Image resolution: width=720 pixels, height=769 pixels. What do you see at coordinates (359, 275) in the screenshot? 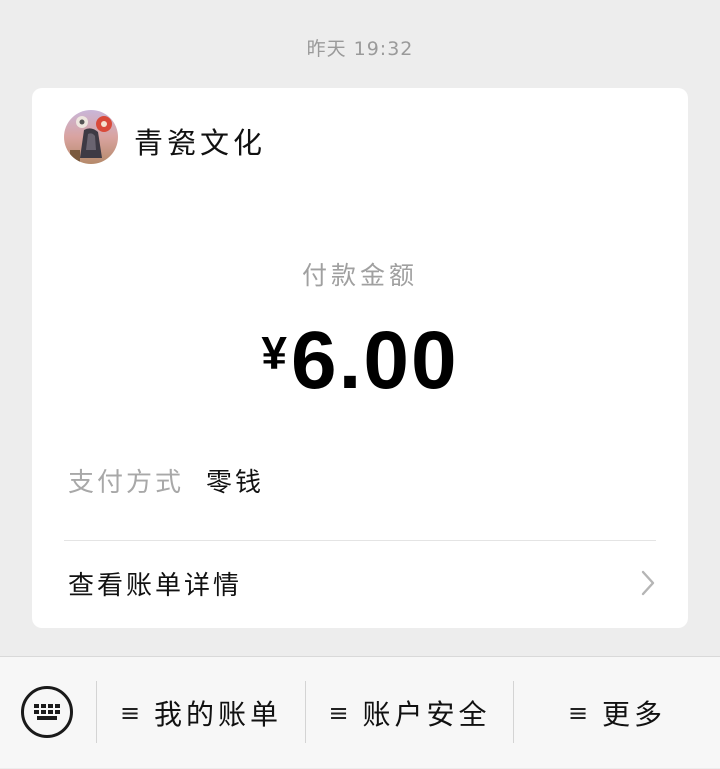
I see `amount-label: 付款金额` at bounding box center [359, 275].